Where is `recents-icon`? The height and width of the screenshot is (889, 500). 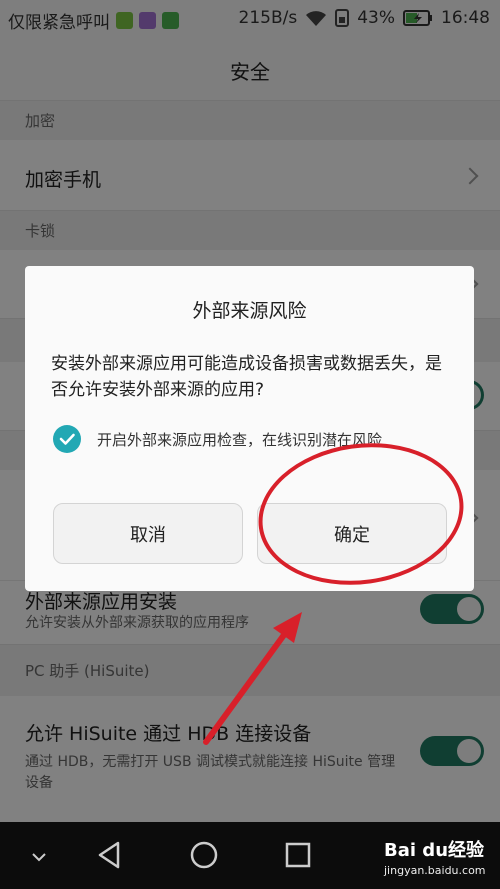 recents-icon is located at coordinates (298, 857).